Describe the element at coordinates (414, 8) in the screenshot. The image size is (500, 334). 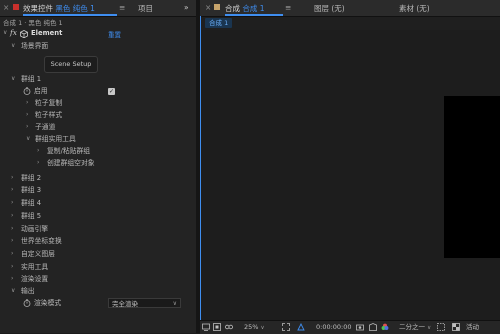
I see `tab-footage: 素材 (无)` at that location.